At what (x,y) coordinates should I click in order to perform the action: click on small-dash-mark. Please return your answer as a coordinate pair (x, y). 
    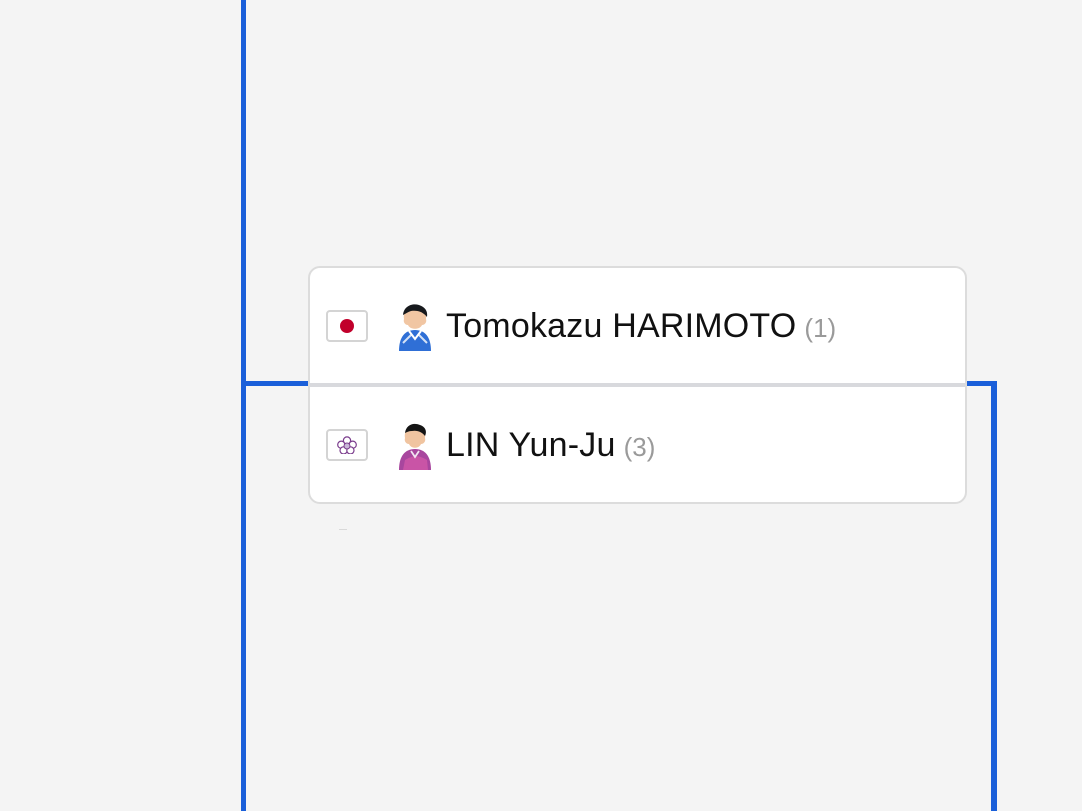
    Looking at the image, I should click on (343, 529).